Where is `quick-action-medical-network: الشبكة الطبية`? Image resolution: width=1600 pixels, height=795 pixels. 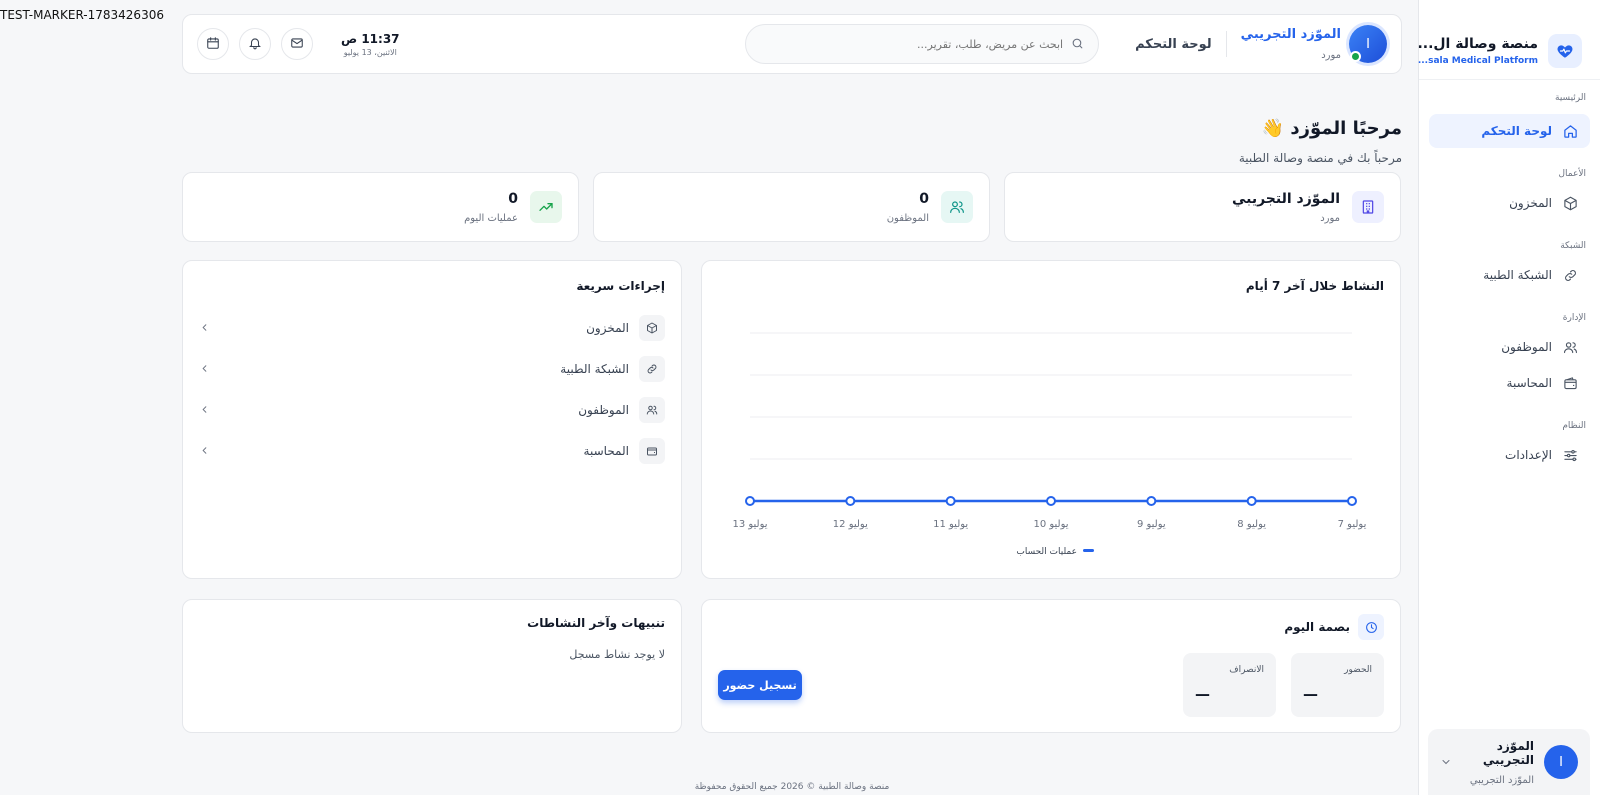
quick-action-medical-network: الشبكة الطبية is located at coordinates (432, 368).